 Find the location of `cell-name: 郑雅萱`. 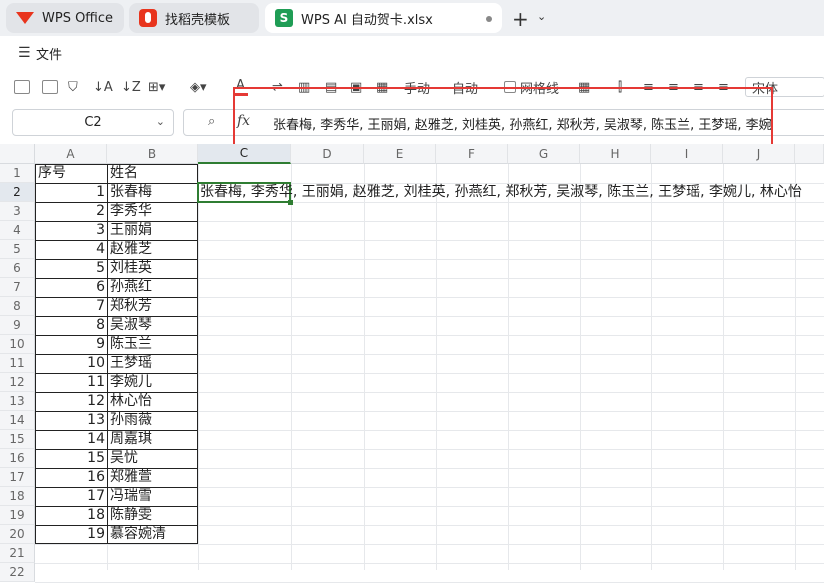

cell-name: 郑雅萱 is located at coordinates (153, 477).